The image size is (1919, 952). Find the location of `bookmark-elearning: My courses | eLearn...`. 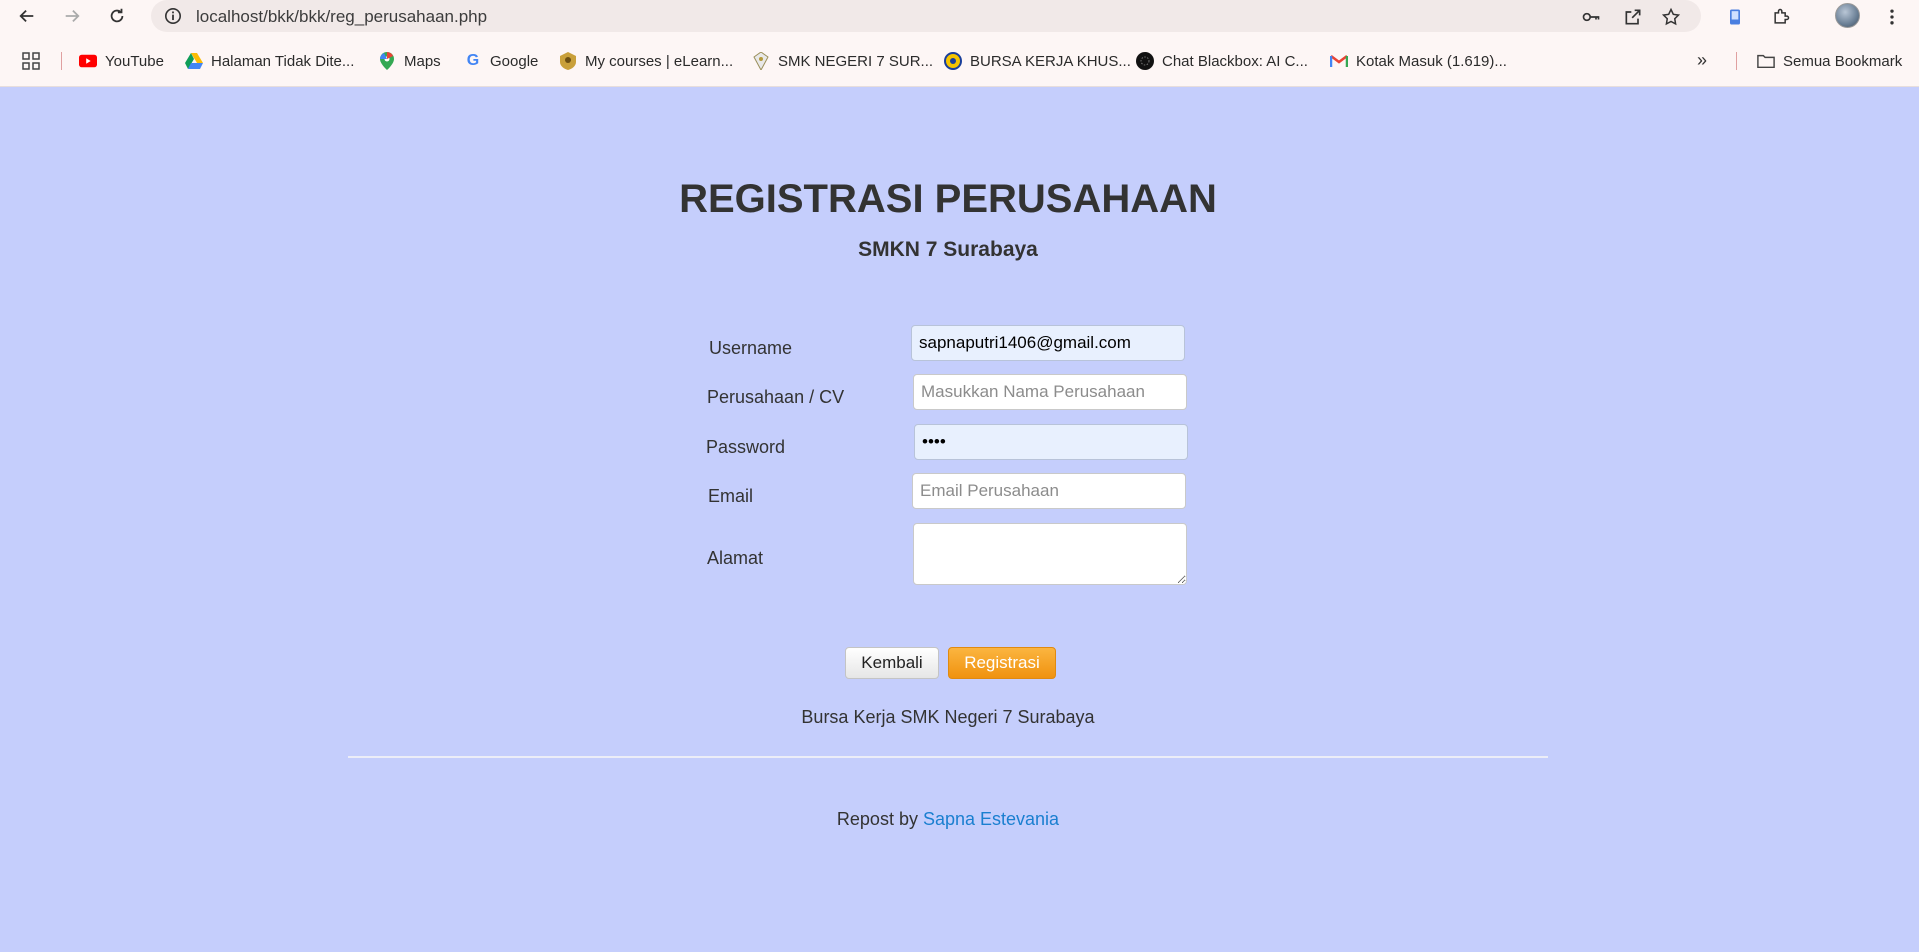

bookmark-elearning: My courses | eLearn... is located at coordinates (646, 61).